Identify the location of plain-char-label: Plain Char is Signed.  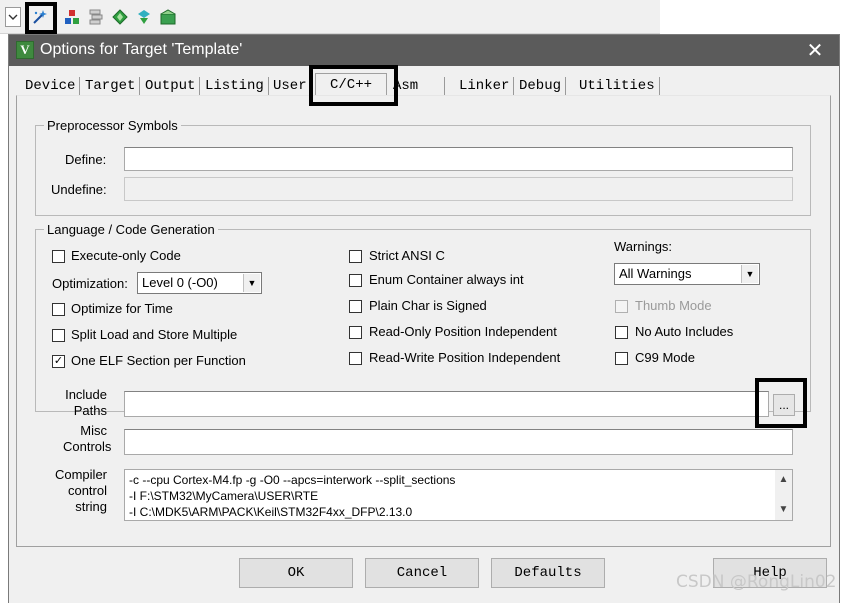
(428, 305).